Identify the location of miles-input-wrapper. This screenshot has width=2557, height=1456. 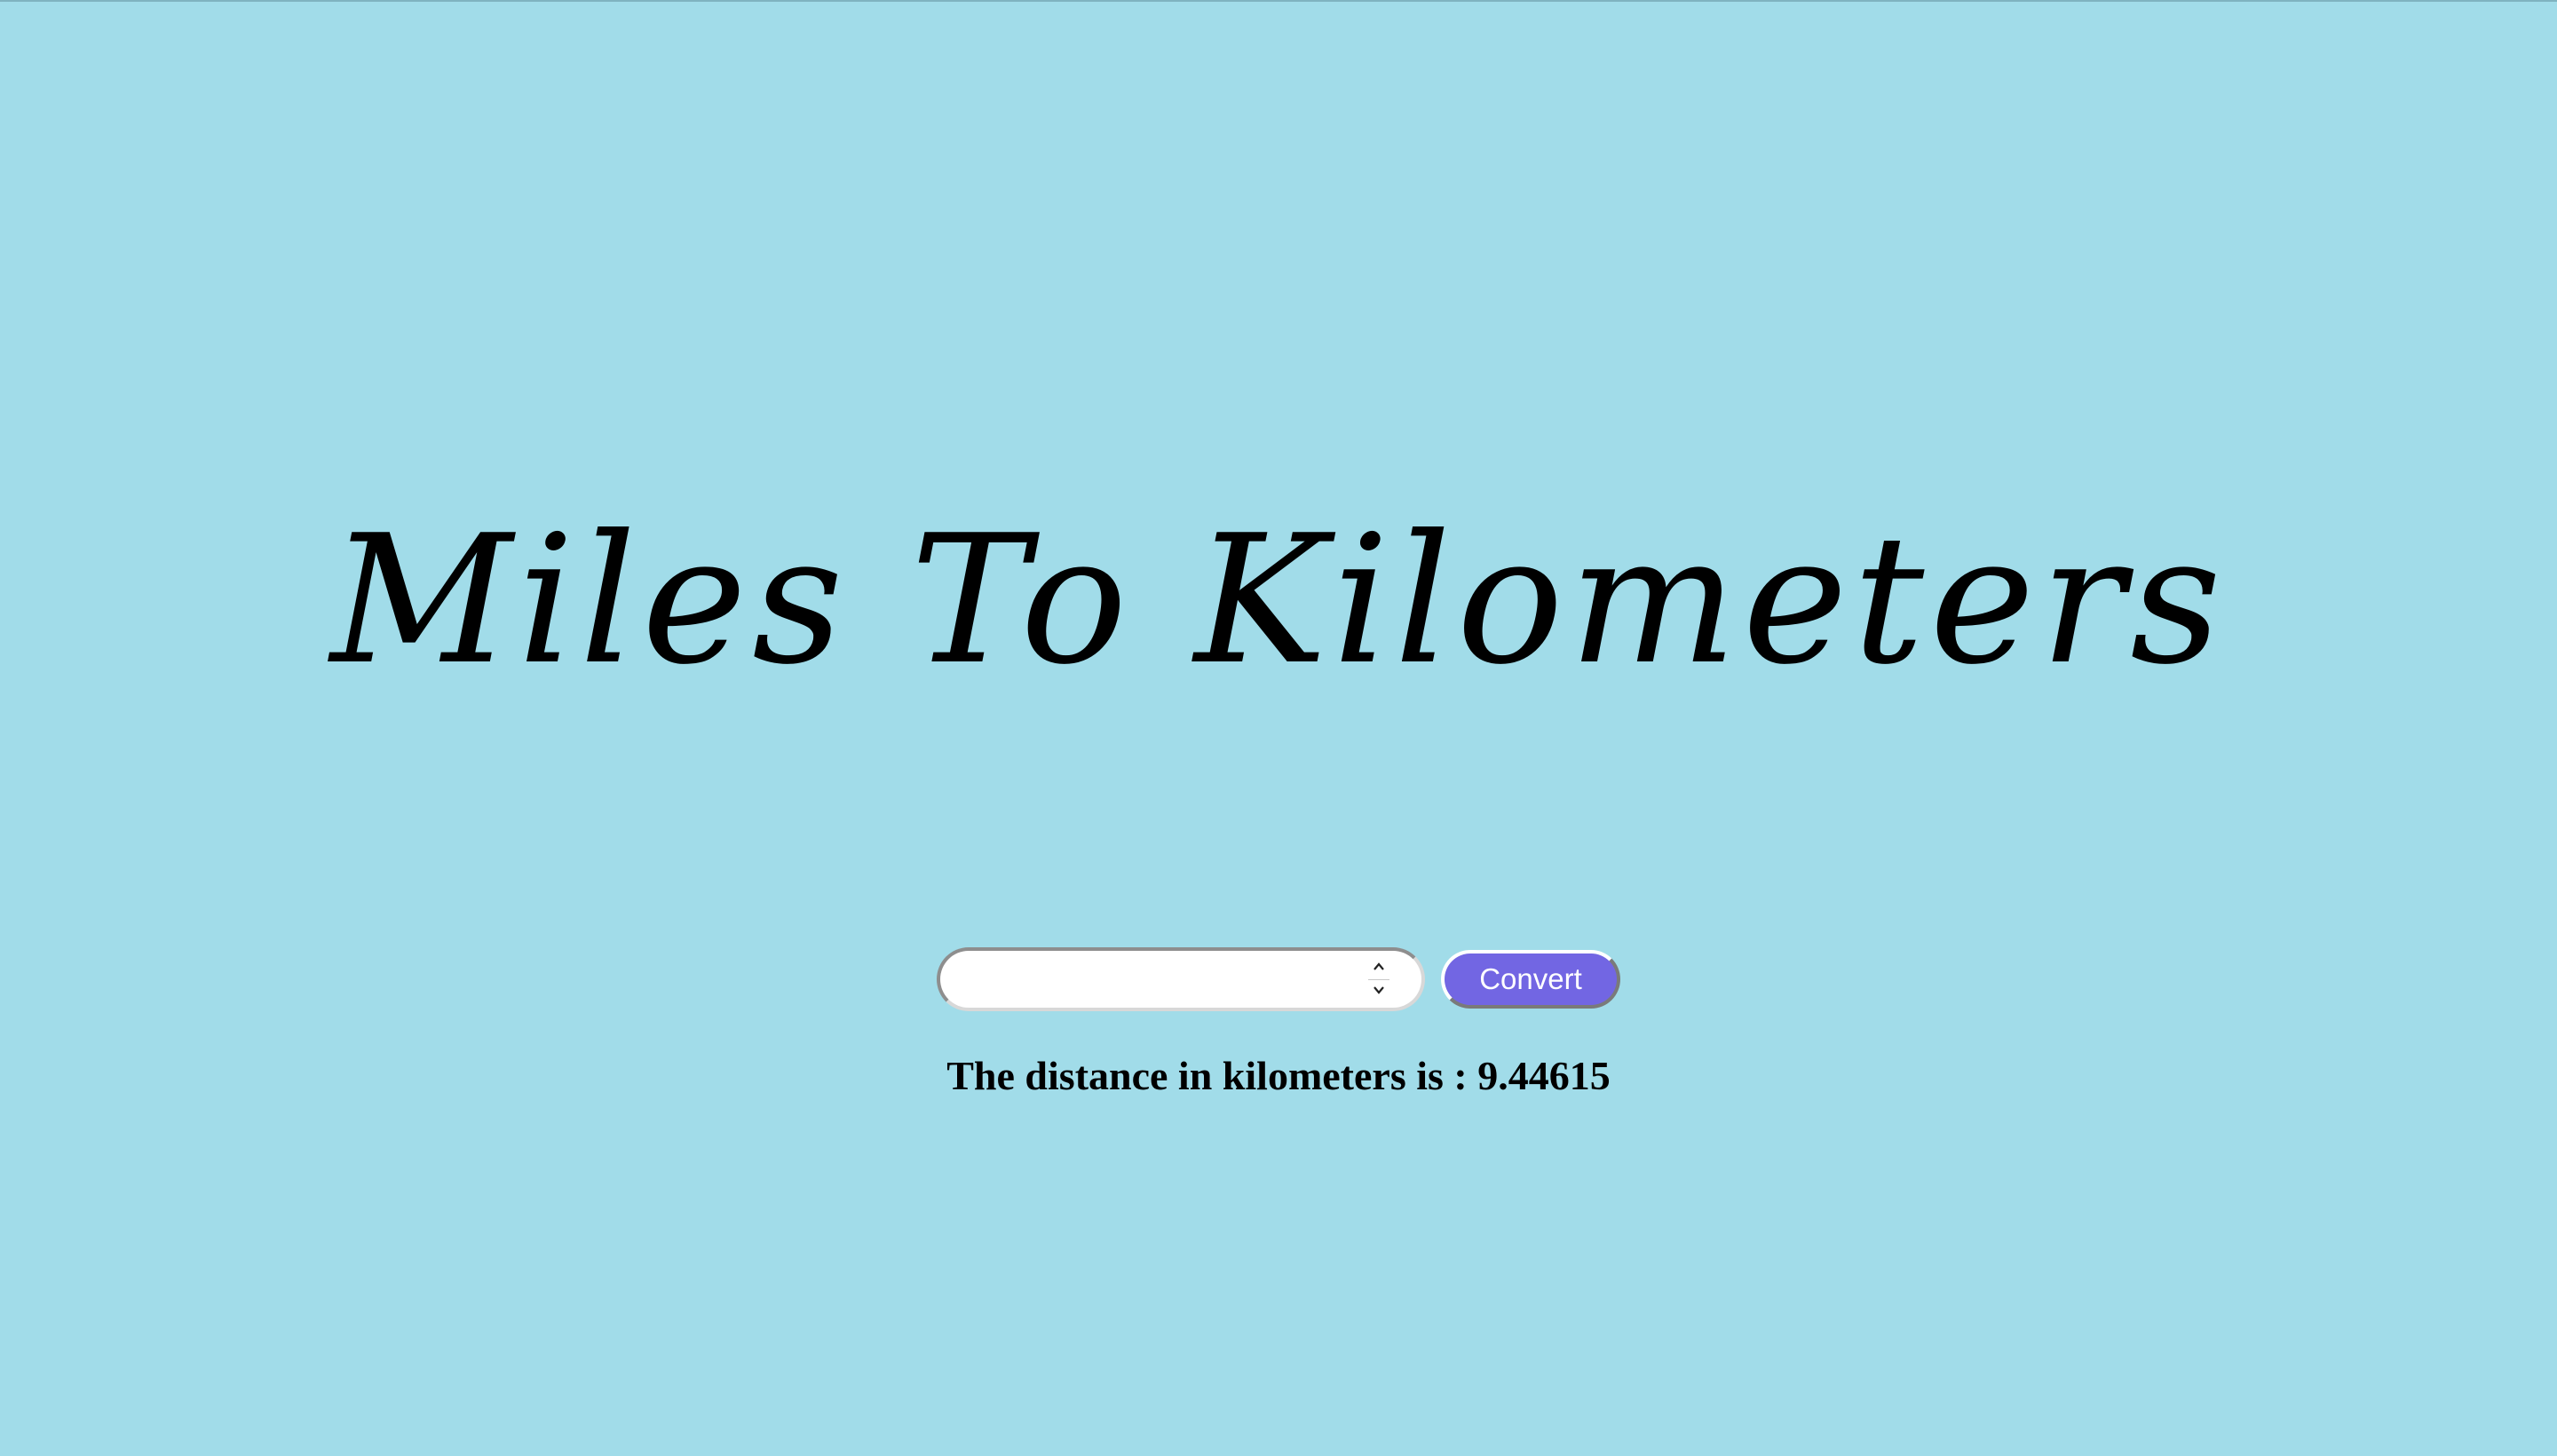
(1181, 979).